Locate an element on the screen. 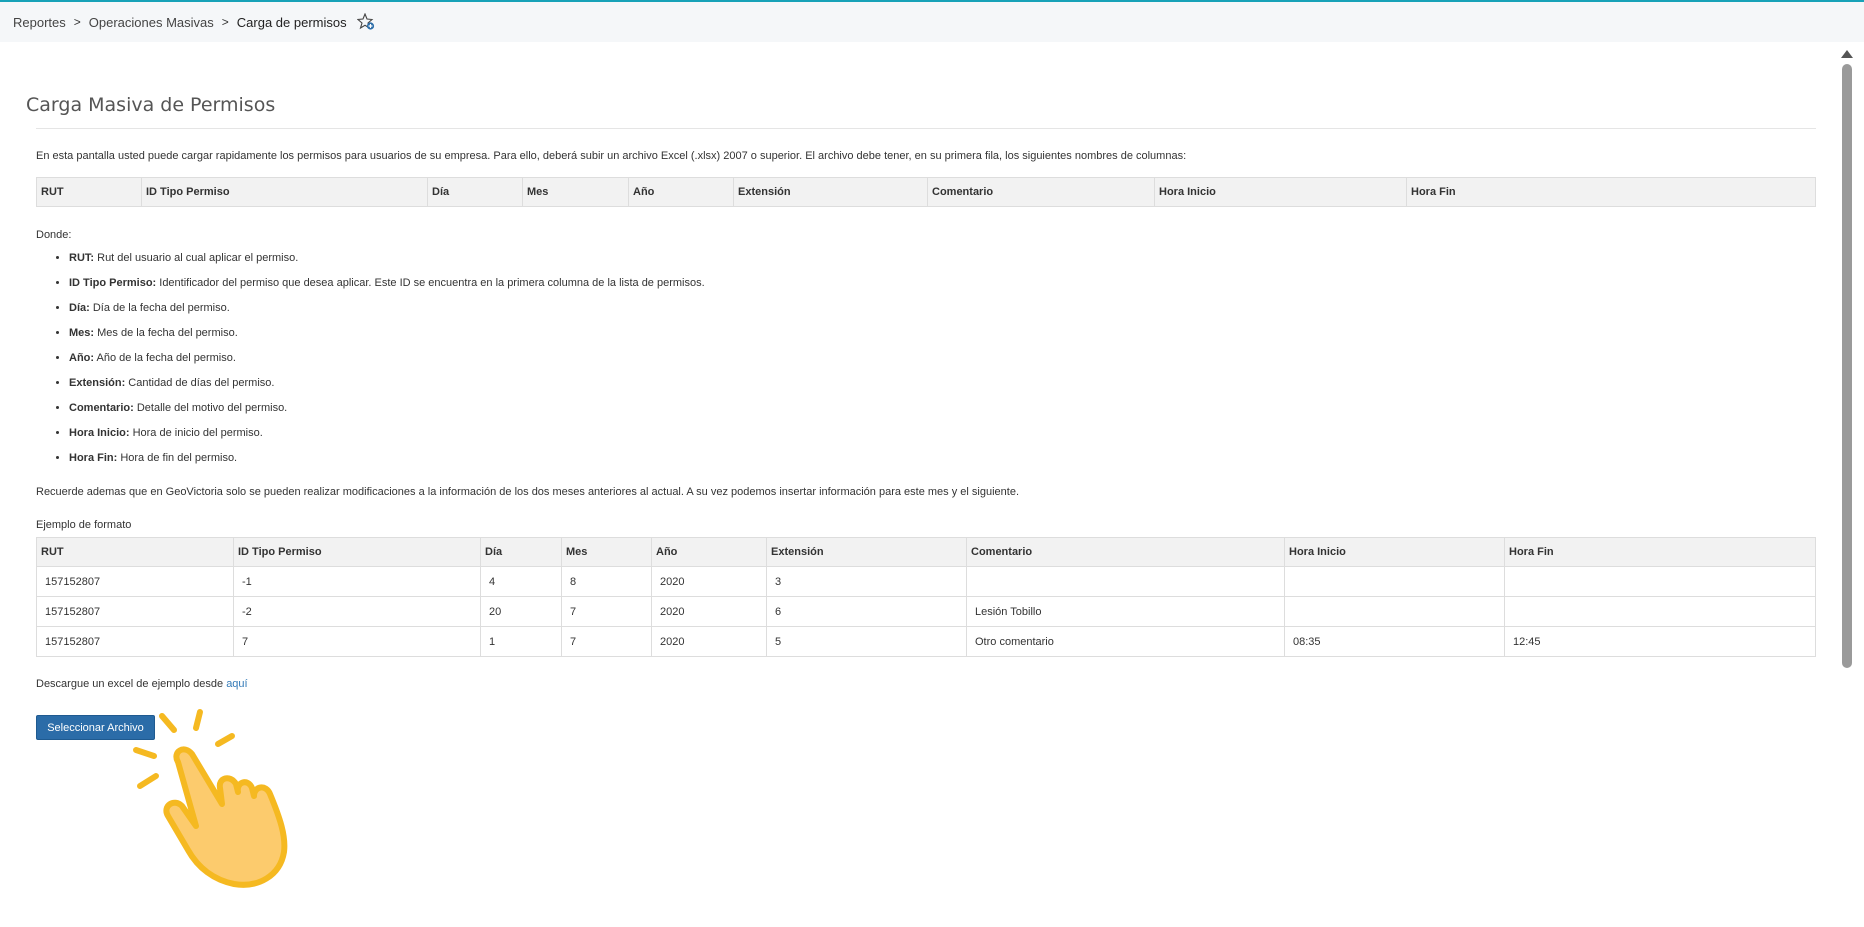  scroll-up-arrow-icon is located at coordinates (1847, 53).